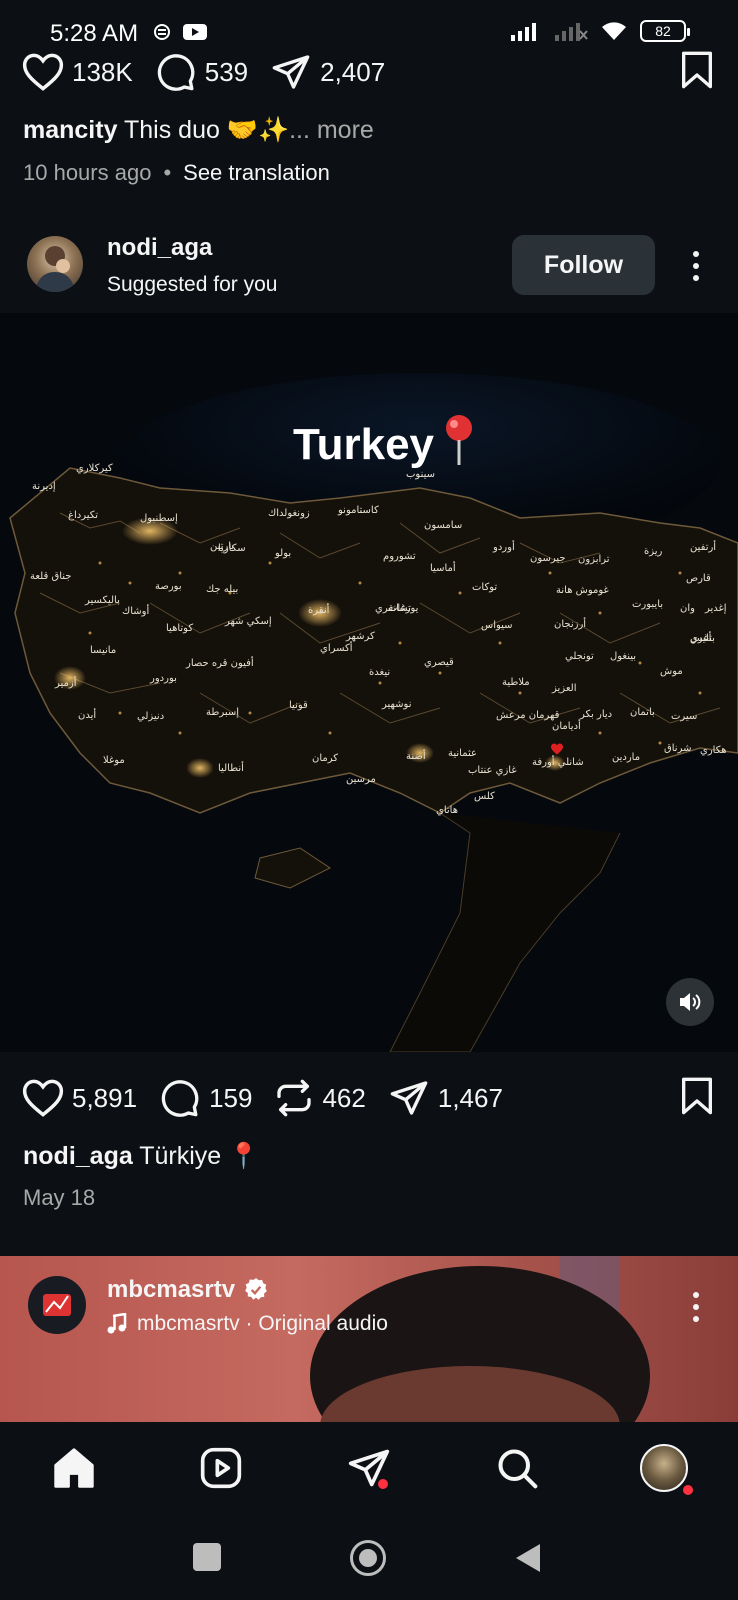  What do you see at coordinates (716, 608) in the screenshot?
I see `city-label: إغدير` at bounding box center [716, 608].